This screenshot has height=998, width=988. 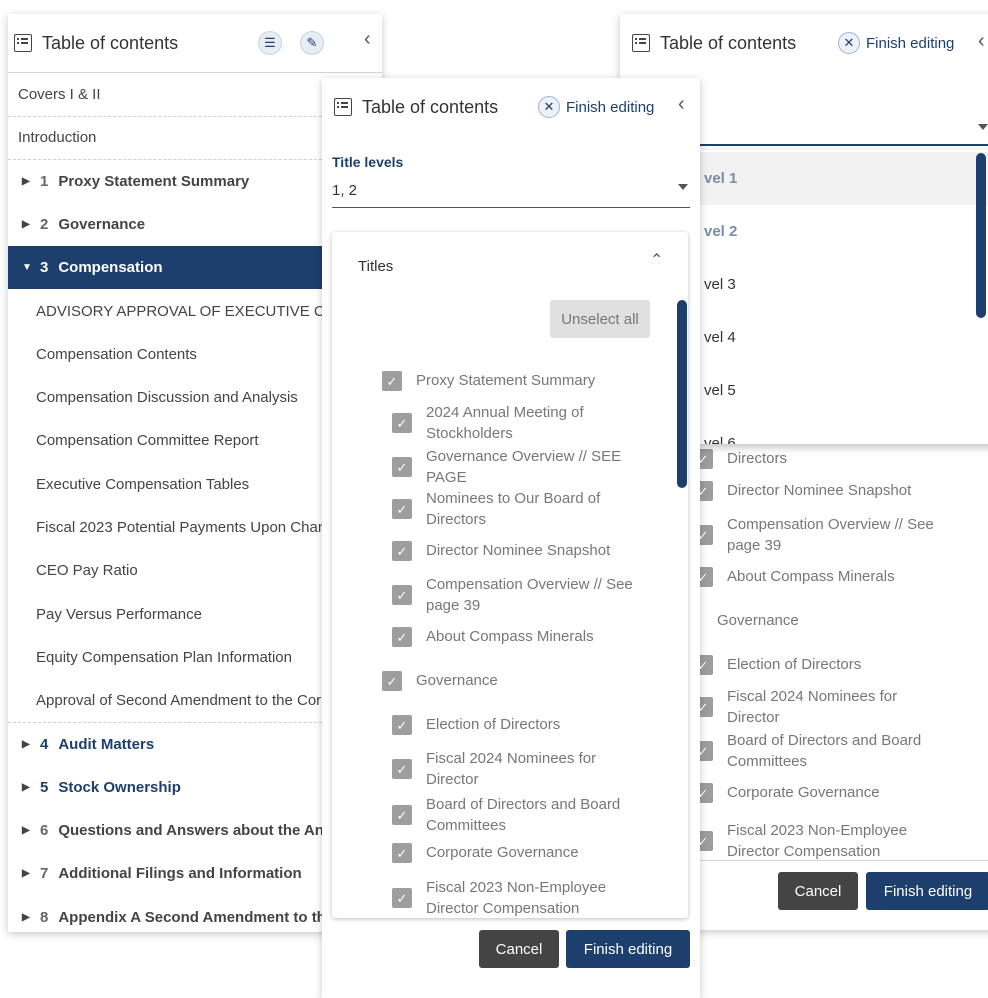 I want to click on title-levels-select: 1, 2, so click(x=344, y=190).